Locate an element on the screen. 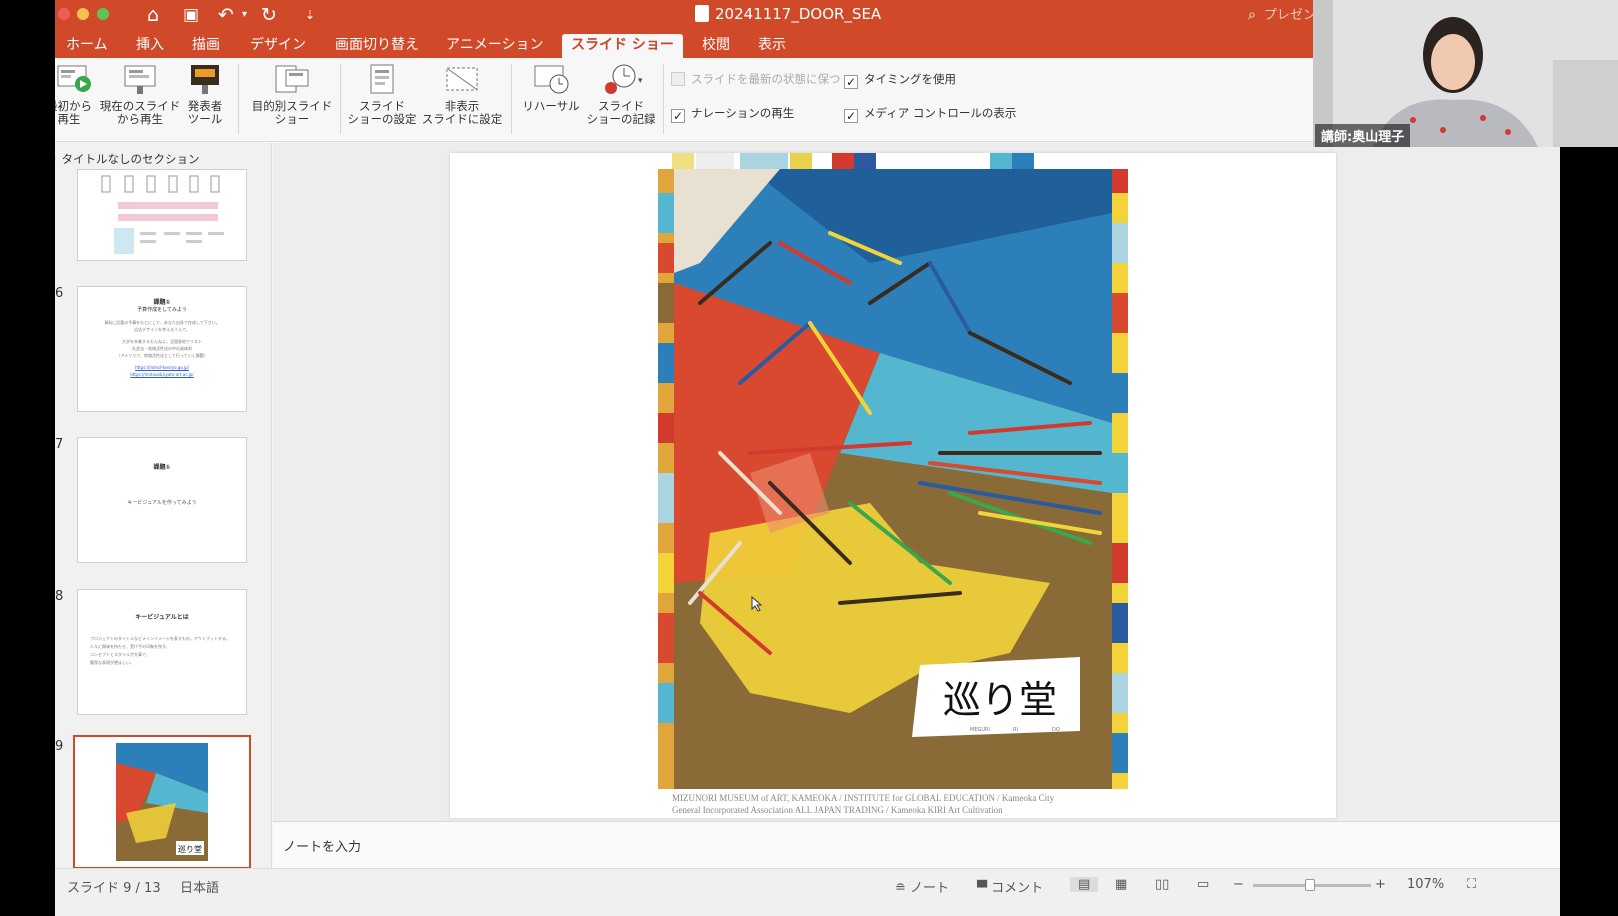 The image size is (1618, 916). record-slideshow-button: スライド ショーの記録 is located at coordinates (621, 94).